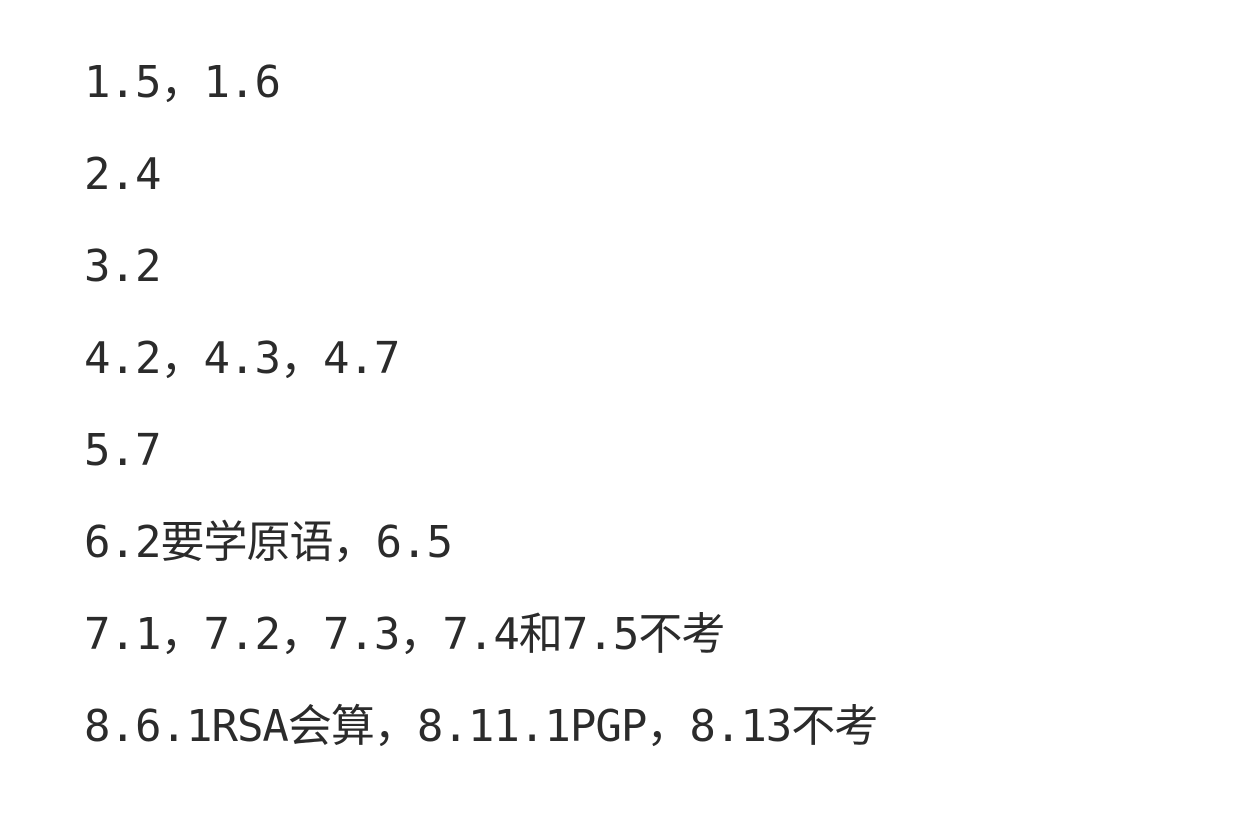 The height and width of the screenshot is (814, 1240). Describe the element at coordinates (122, 450) in the screenshot. I see `chapter-line-5: 5.7` at that location.